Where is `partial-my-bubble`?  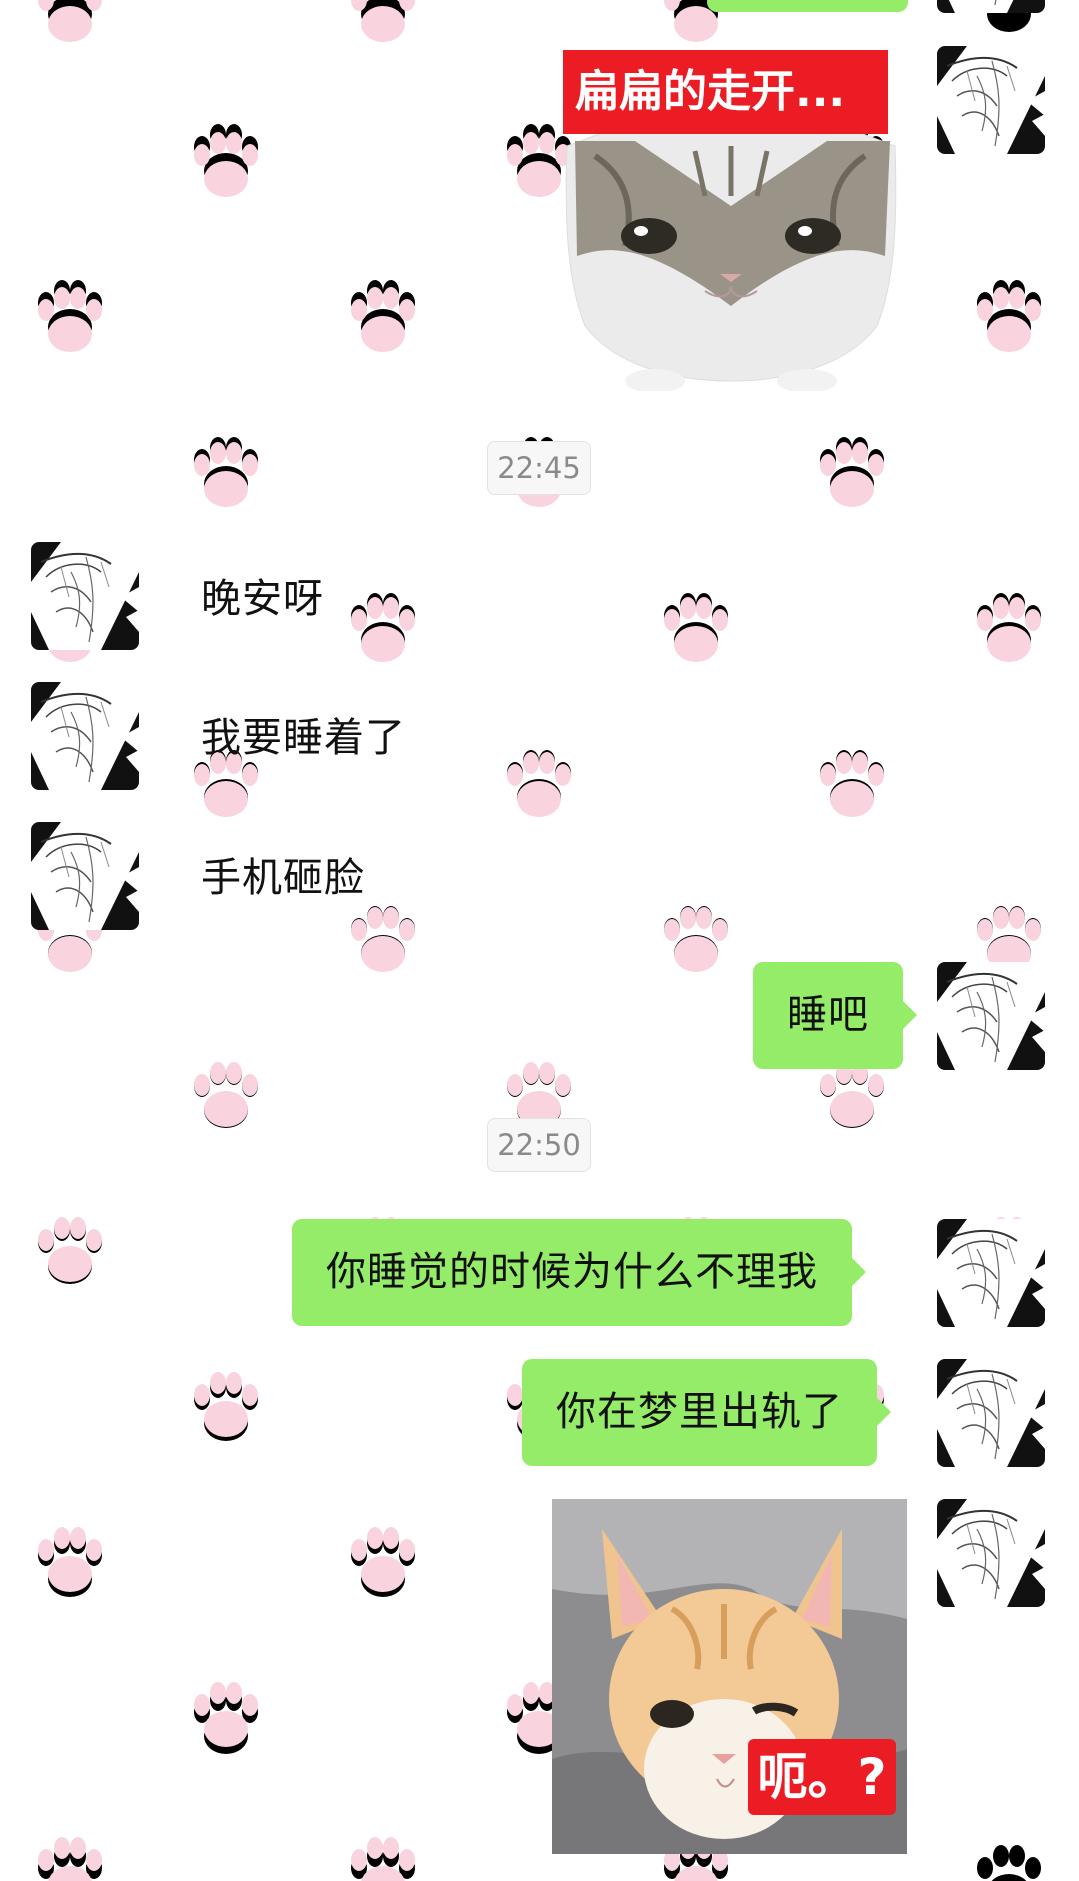 partial-my-bubble is located at coordinates (807, 6).